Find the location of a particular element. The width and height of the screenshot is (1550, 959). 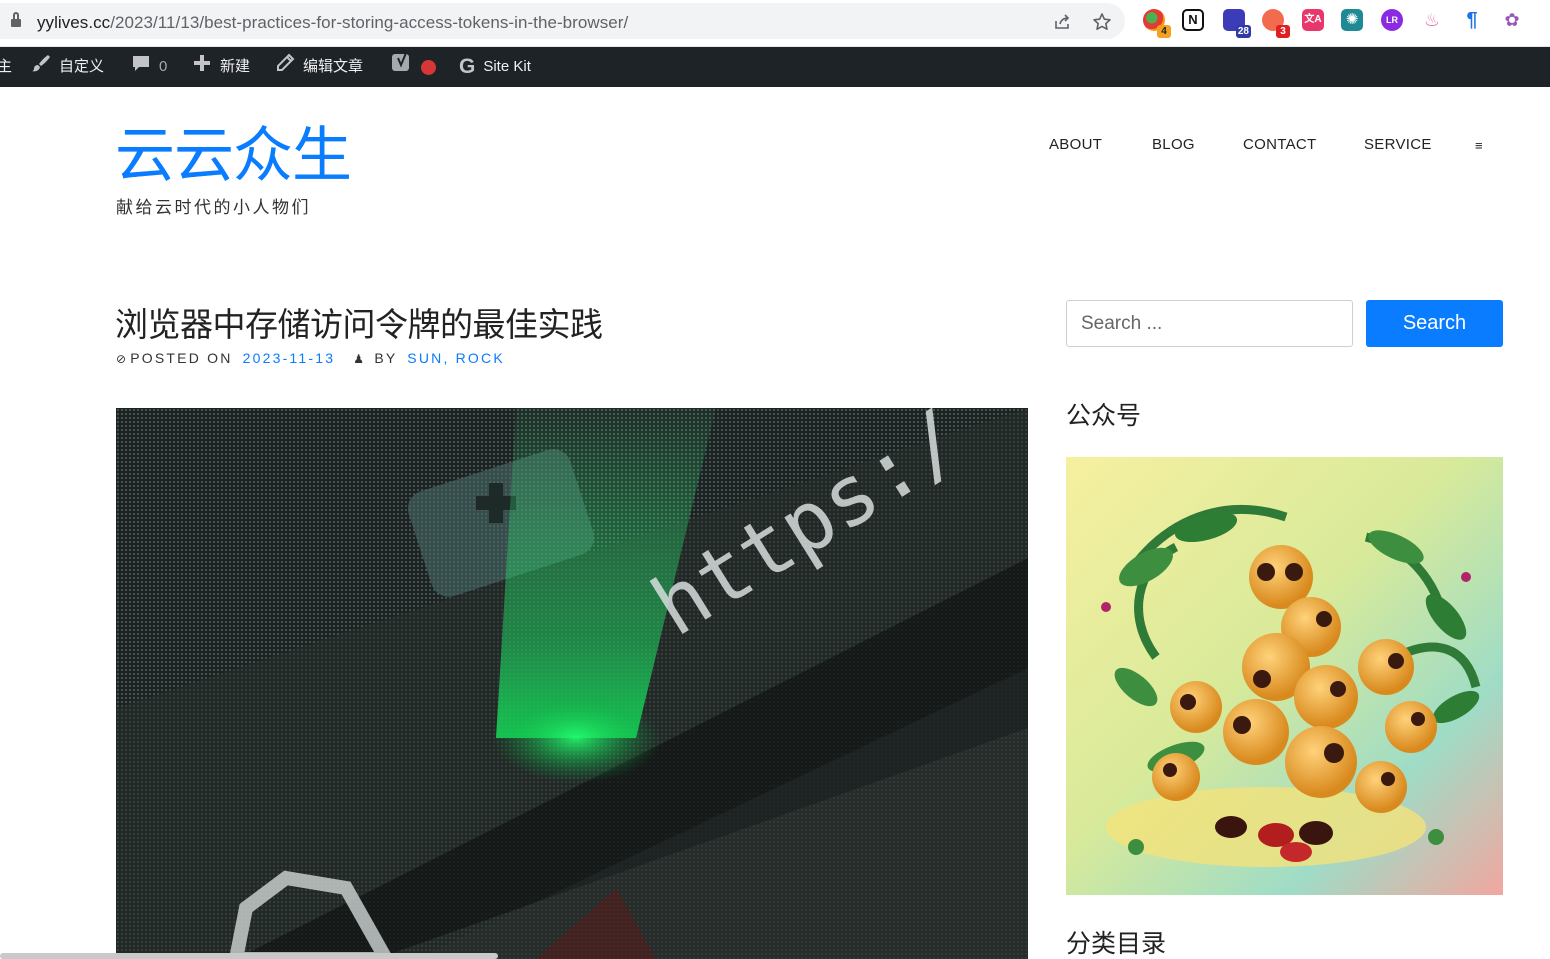

admin-bar-yoast is located at coordinates (413, 67).